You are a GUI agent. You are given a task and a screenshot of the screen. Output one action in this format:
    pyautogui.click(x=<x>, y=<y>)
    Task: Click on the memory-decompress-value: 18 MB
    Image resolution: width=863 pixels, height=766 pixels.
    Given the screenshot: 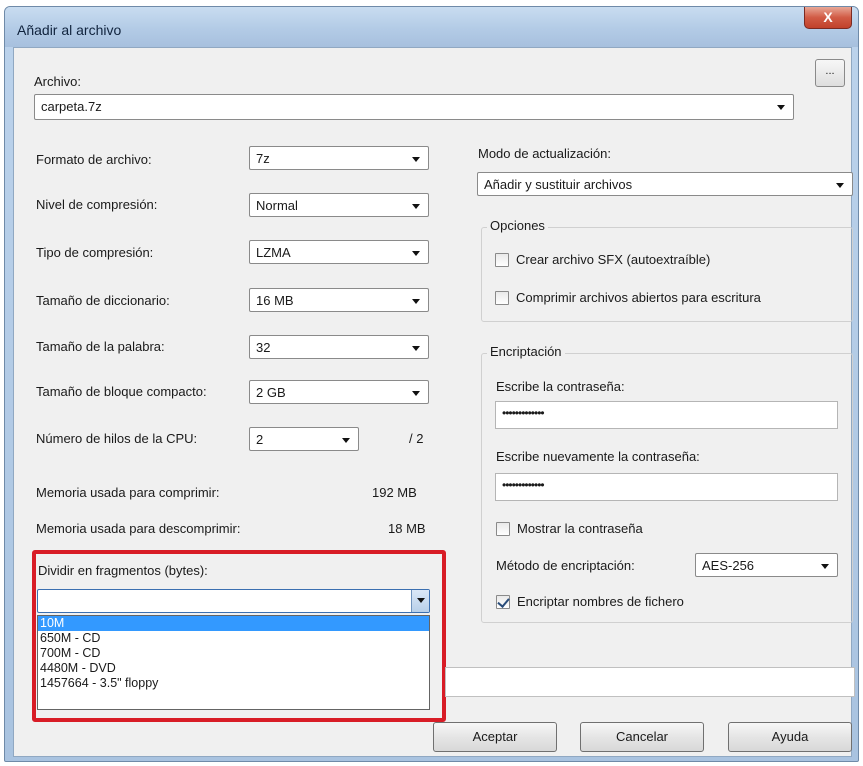 What is the action you would take?
    pyautogui.click(x=407, y=528)
    